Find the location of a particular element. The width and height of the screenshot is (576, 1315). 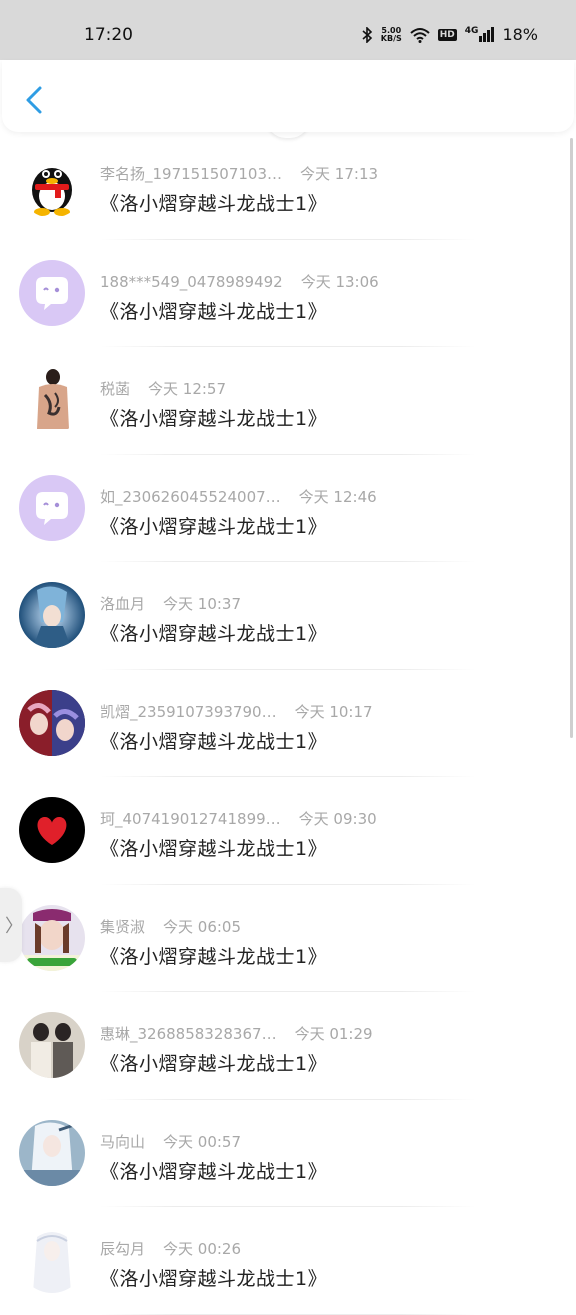

message-row: 惠琳_3268858328367… 今天 01:29 《洛小熠穿越斗龙战士1》 is located at coordinates (288, 1046).